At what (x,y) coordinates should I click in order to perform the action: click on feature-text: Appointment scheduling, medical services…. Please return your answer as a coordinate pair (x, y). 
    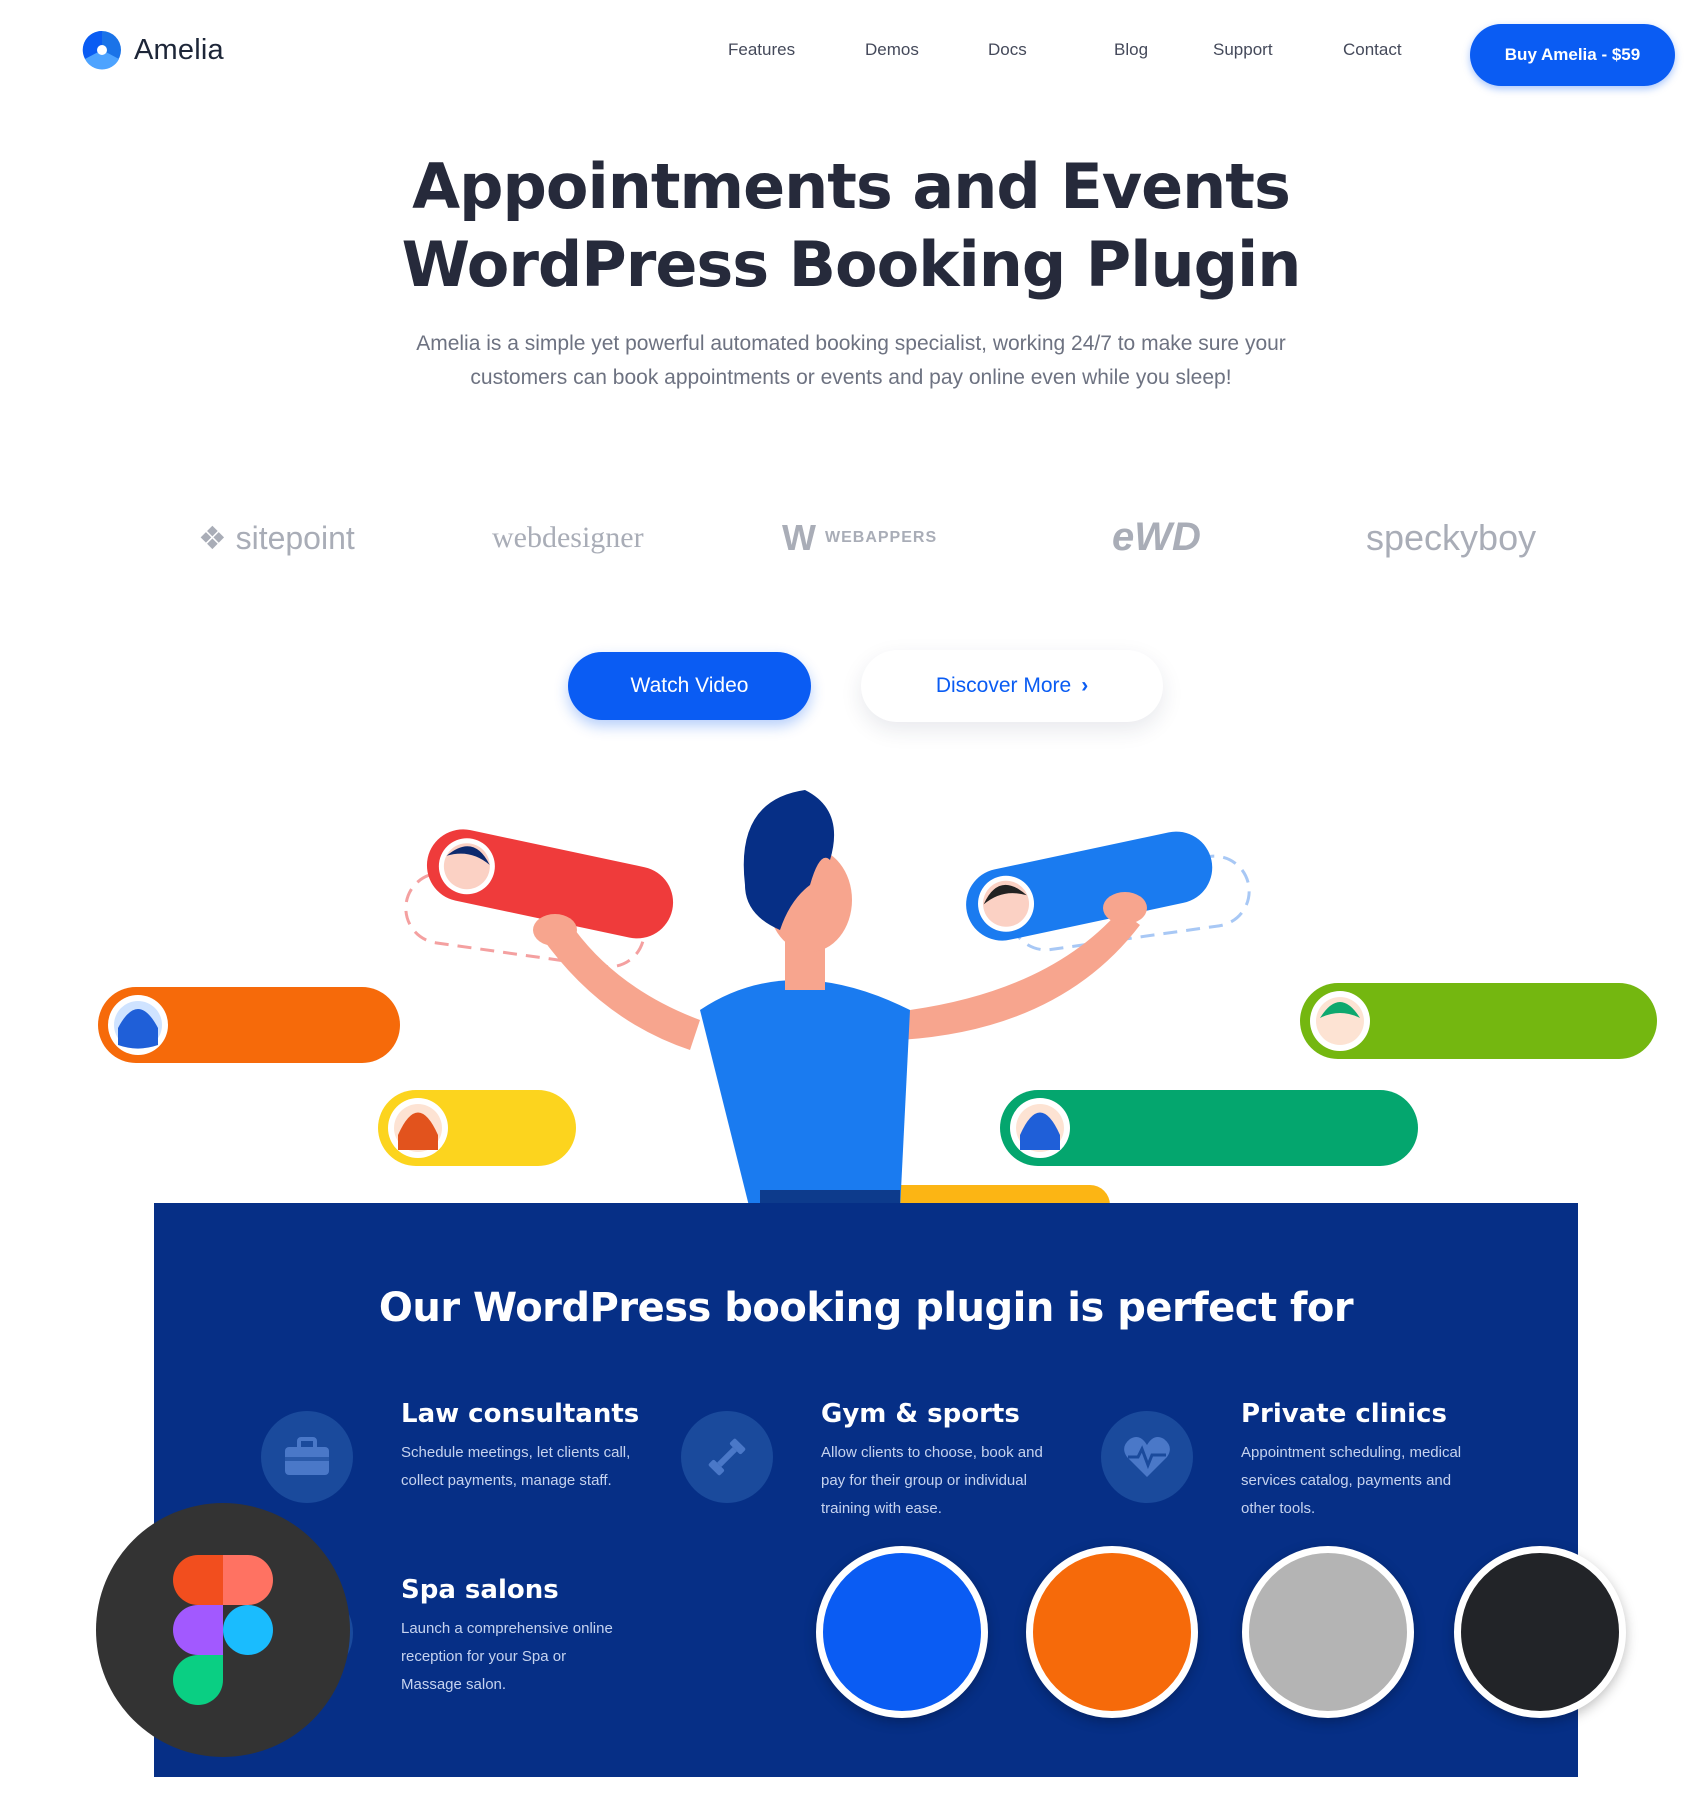
    Looking at the image, I should click on (1351, 1480).